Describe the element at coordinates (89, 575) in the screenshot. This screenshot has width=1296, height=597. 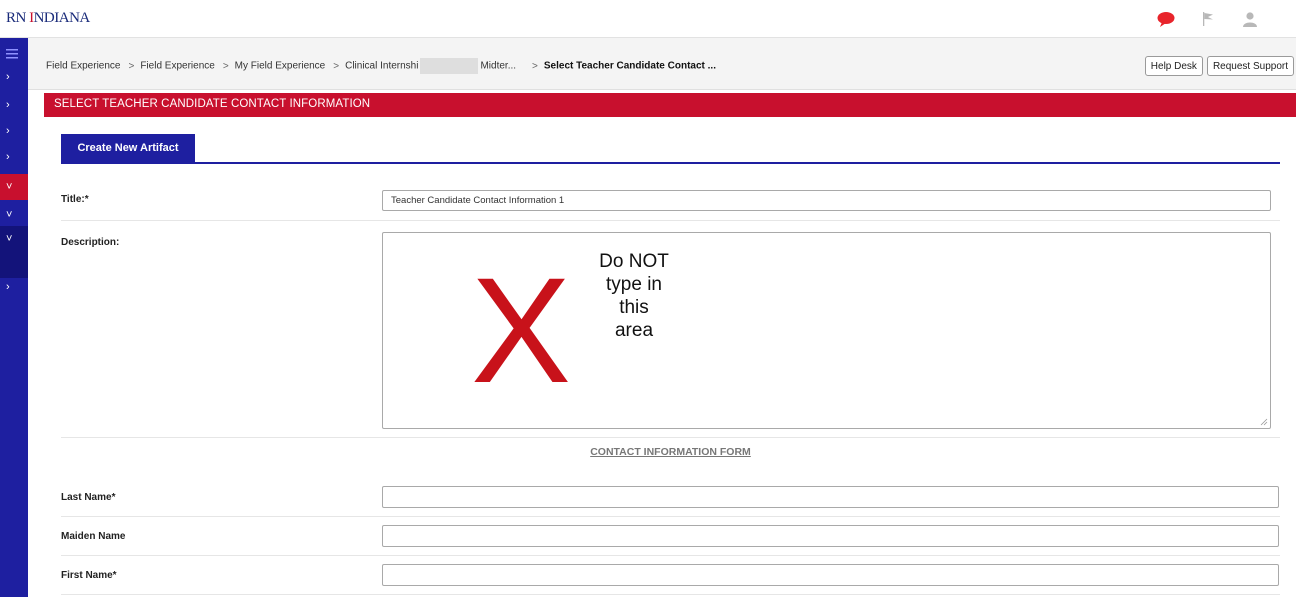
I see `first-name-label: First Name*` at that location.